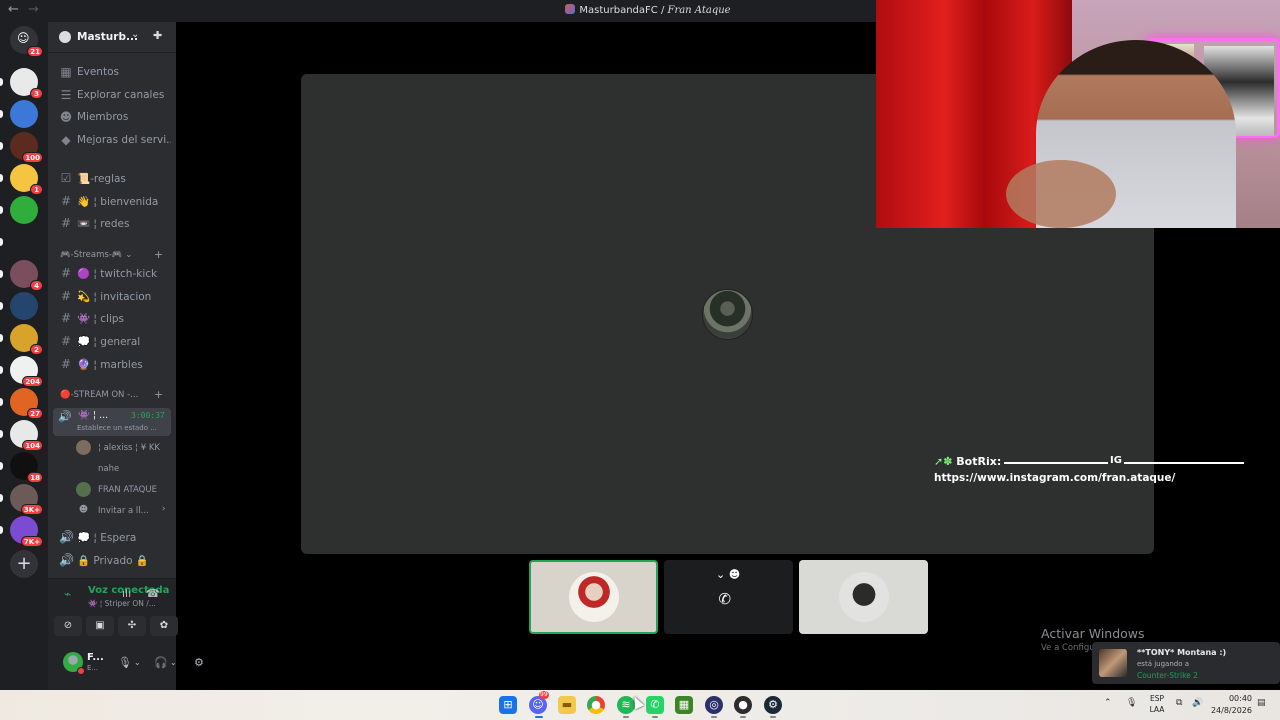 The height and width of the screenshot is (720, 1280). What do you see at coordinates (596, 705) in the screenshot?
I see `chrome-icon: ●` at bounding box center [596, 705].